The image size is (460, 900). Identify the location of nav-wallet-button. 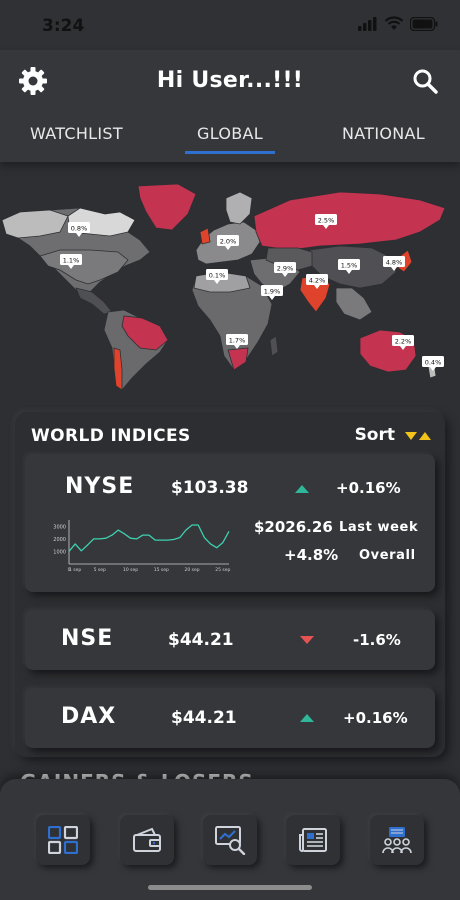
(147, 840).